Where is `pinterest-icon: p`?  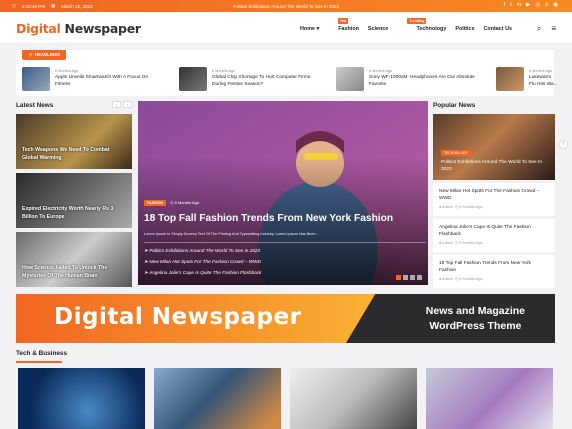 pinterest-icon: p is located at coordinates (546, 5).